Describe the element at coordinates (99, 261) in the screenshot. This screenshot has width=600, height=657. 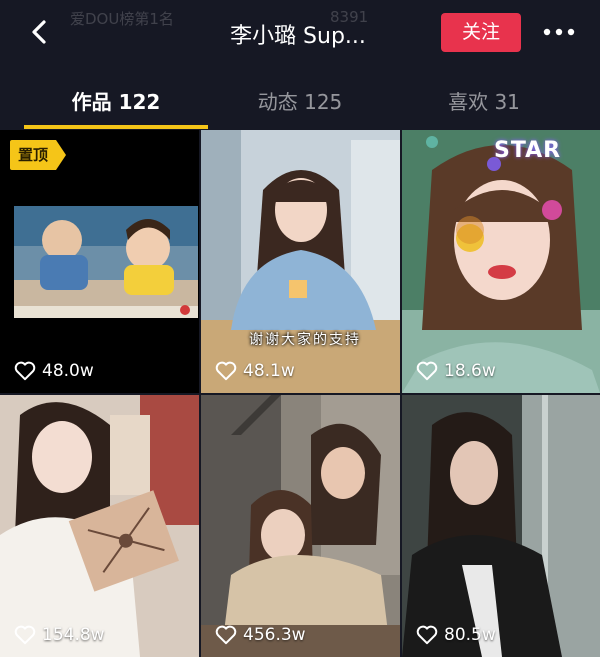
I see `video-thumbnail-1: 置顶 48.0w` at that location.